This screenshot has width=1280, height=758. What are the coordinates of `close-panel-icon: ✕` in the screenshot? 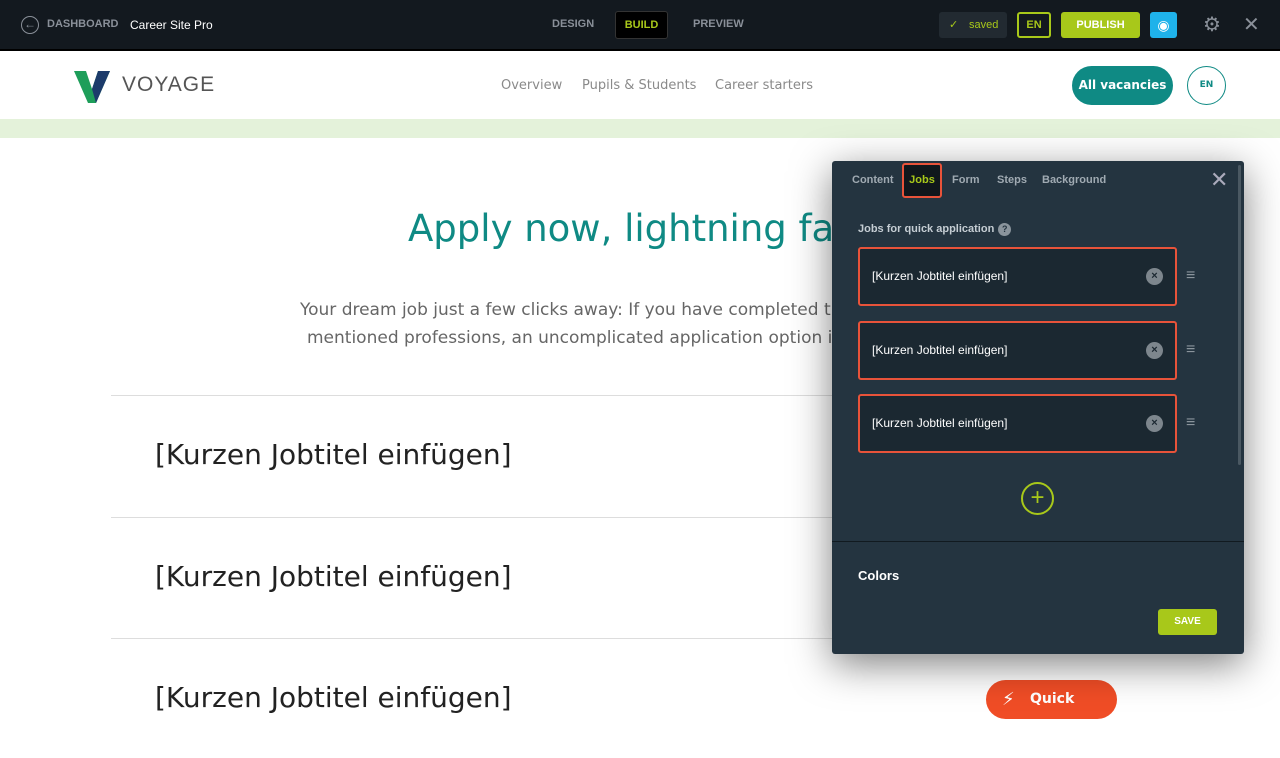 It's located at (1219, 180).